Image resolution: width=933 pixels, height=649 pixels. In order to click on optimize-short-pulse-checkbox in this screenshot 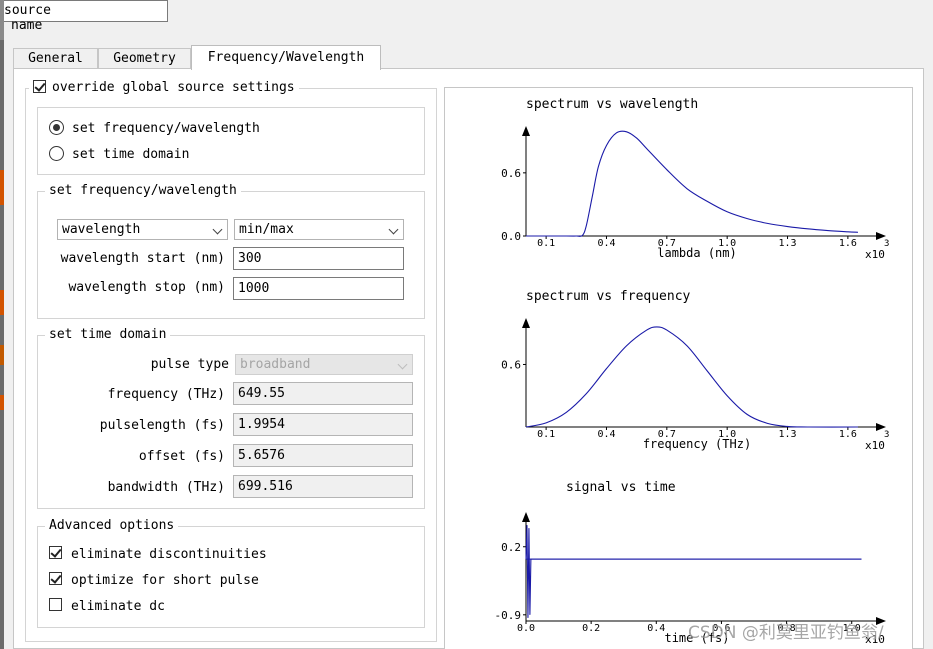, I will do `click(55, 578)`.